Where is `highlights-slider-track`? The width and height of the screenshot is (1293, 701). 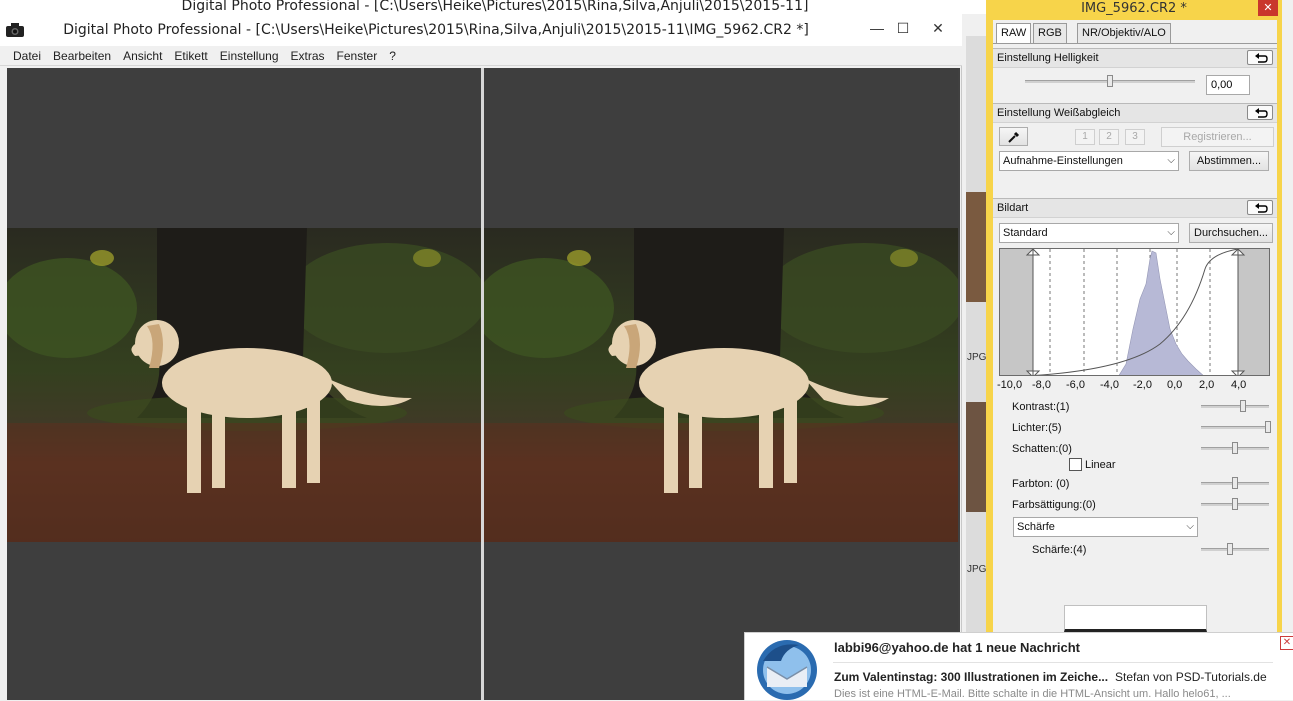 highlights-slider-track is located at coordinates (1235, 427).